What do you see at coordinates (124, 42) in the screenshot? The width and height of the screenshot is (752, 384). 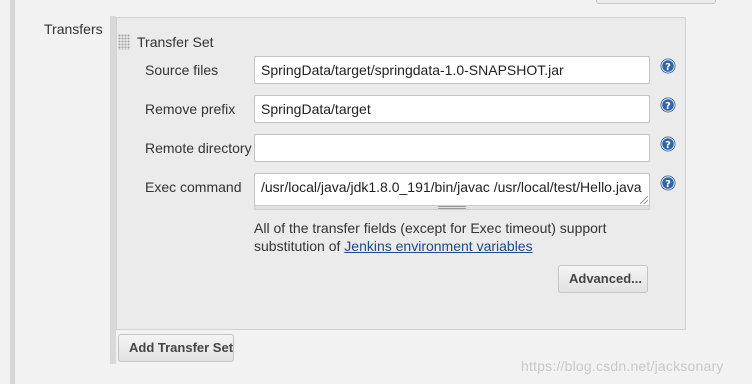 I see `drag-handle-icon` at bounding box center [124, 42].